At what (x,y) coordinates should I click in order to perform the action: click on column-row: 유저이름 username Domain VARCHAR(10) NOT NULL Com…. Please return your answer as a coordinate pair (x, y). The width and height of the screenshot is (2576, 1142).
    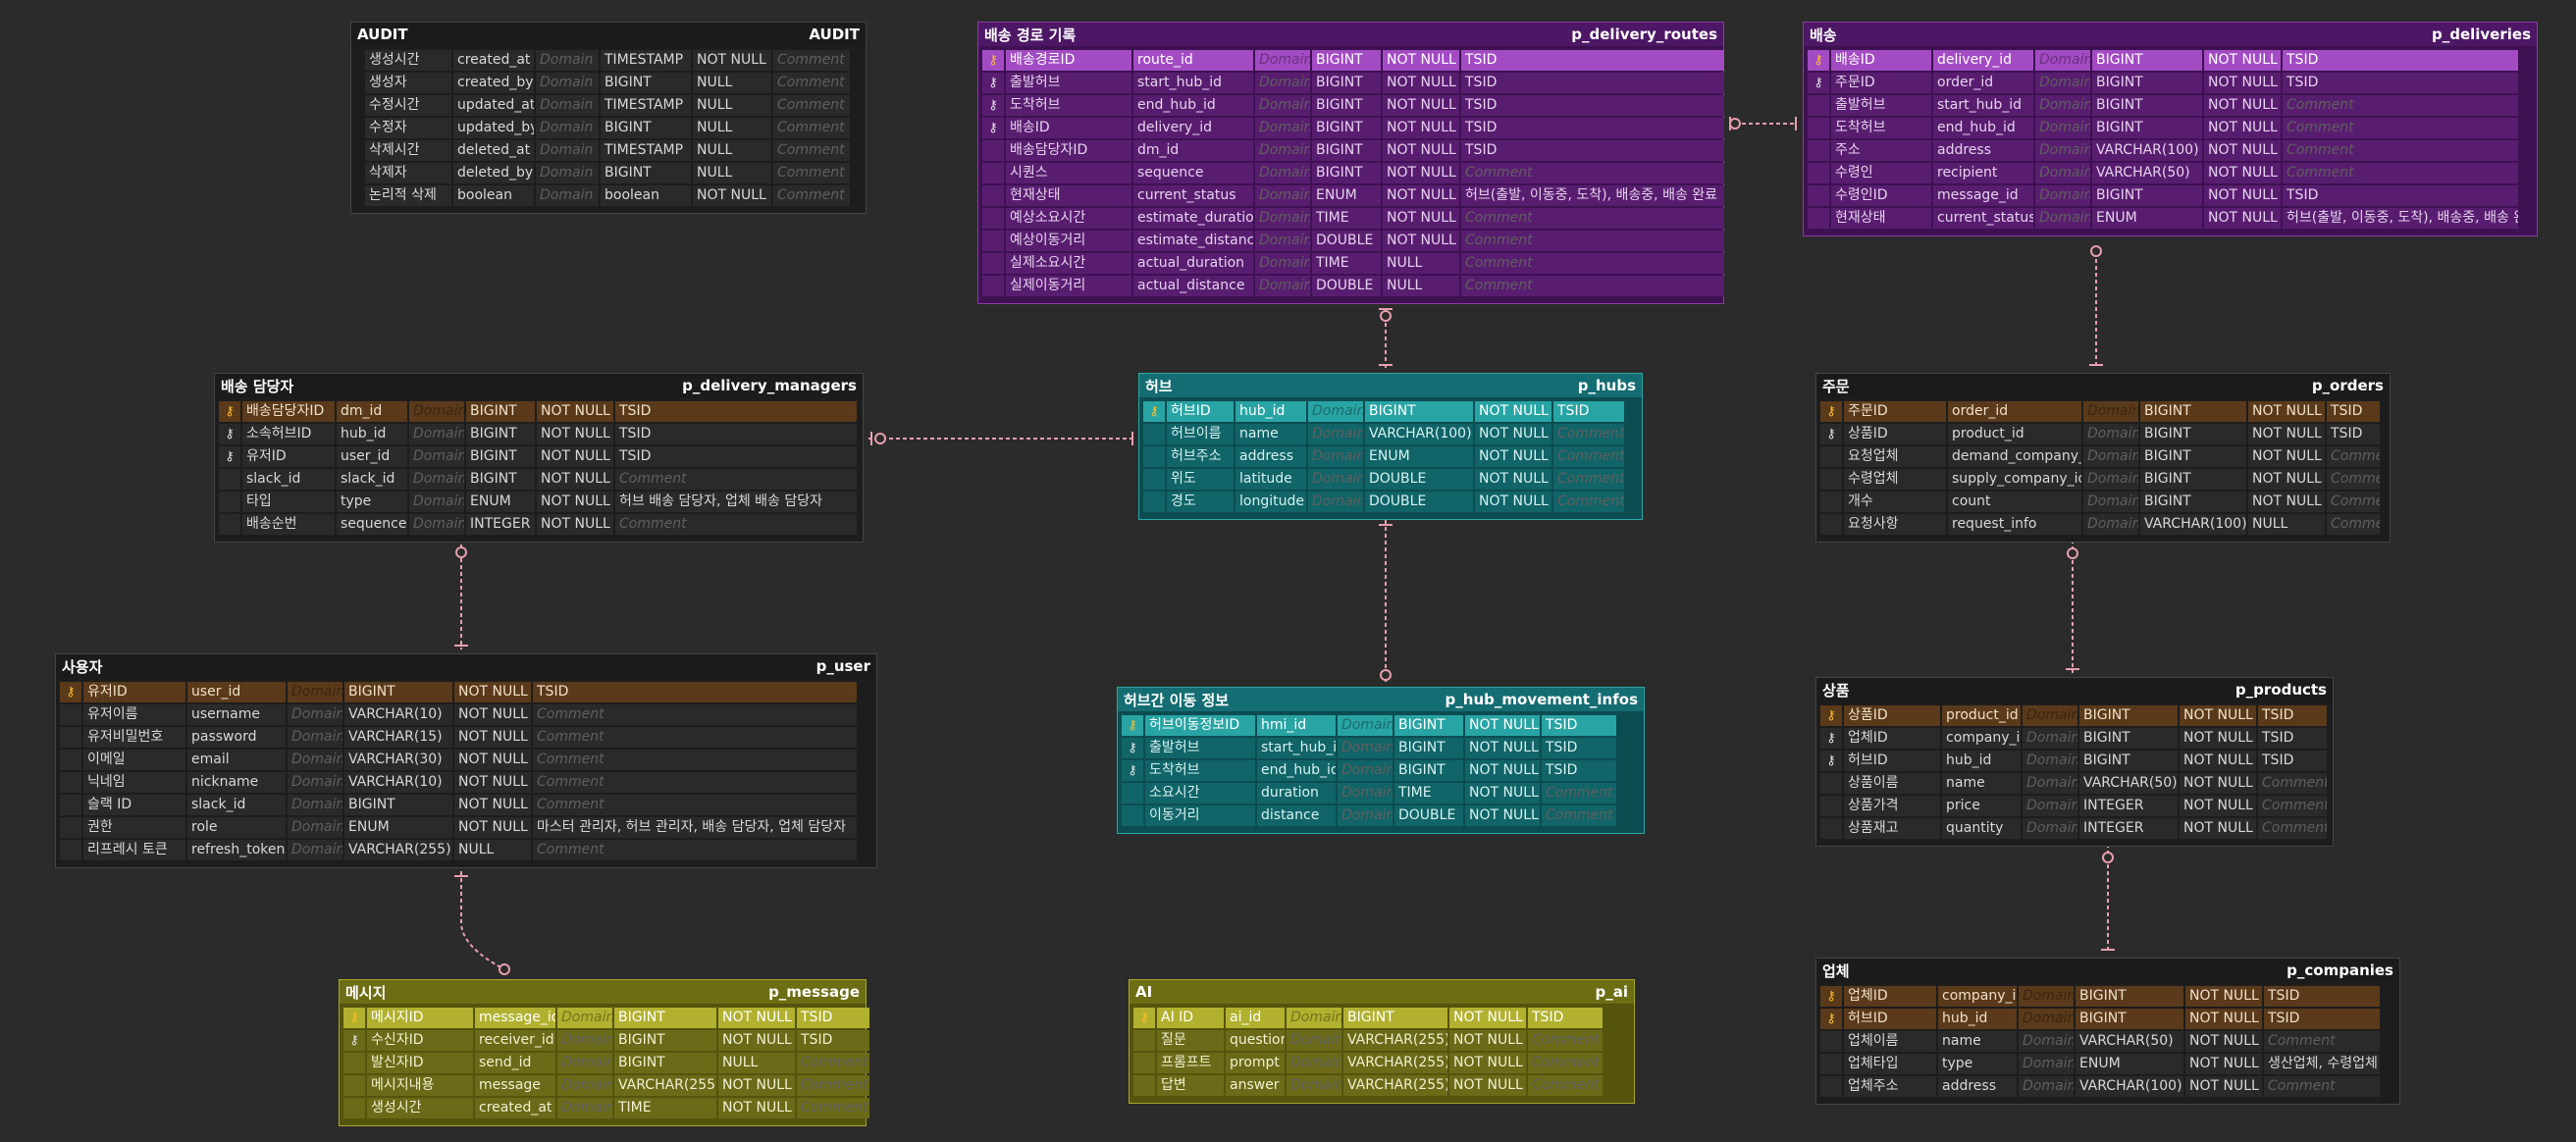
    Looking at the image, I should click on (466, 714).